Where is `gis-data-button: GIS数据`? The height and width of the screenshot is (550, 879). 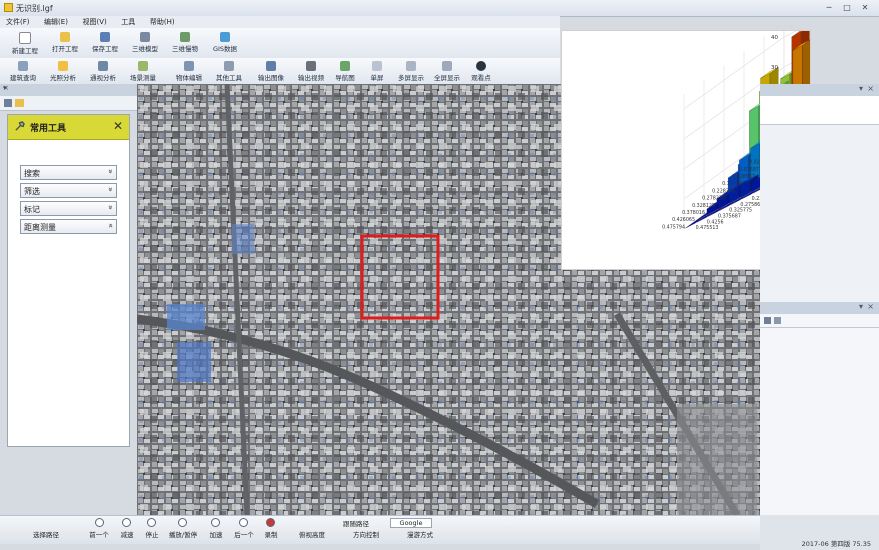 gis-data-button: GIS数据 is located at coordinates (225, 41).